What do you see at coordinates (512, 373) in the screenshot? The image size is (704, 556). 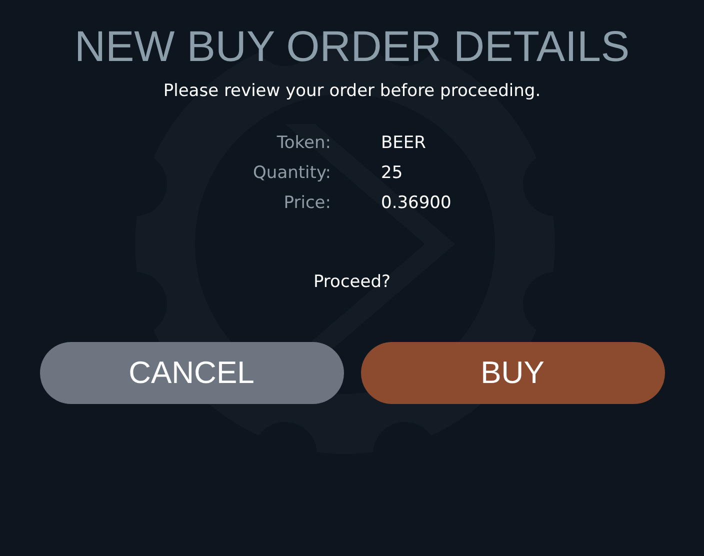 I see `buy-button: BUY` at bounding box center [512, 373].